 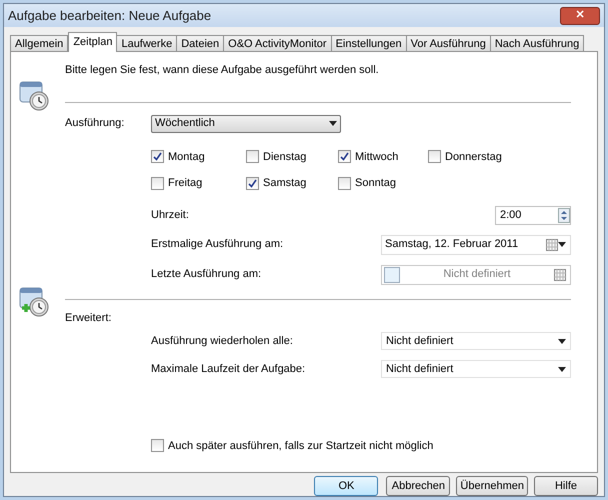 I want to click on advanced-label: Erweitert:, so click(x=88, y=318).